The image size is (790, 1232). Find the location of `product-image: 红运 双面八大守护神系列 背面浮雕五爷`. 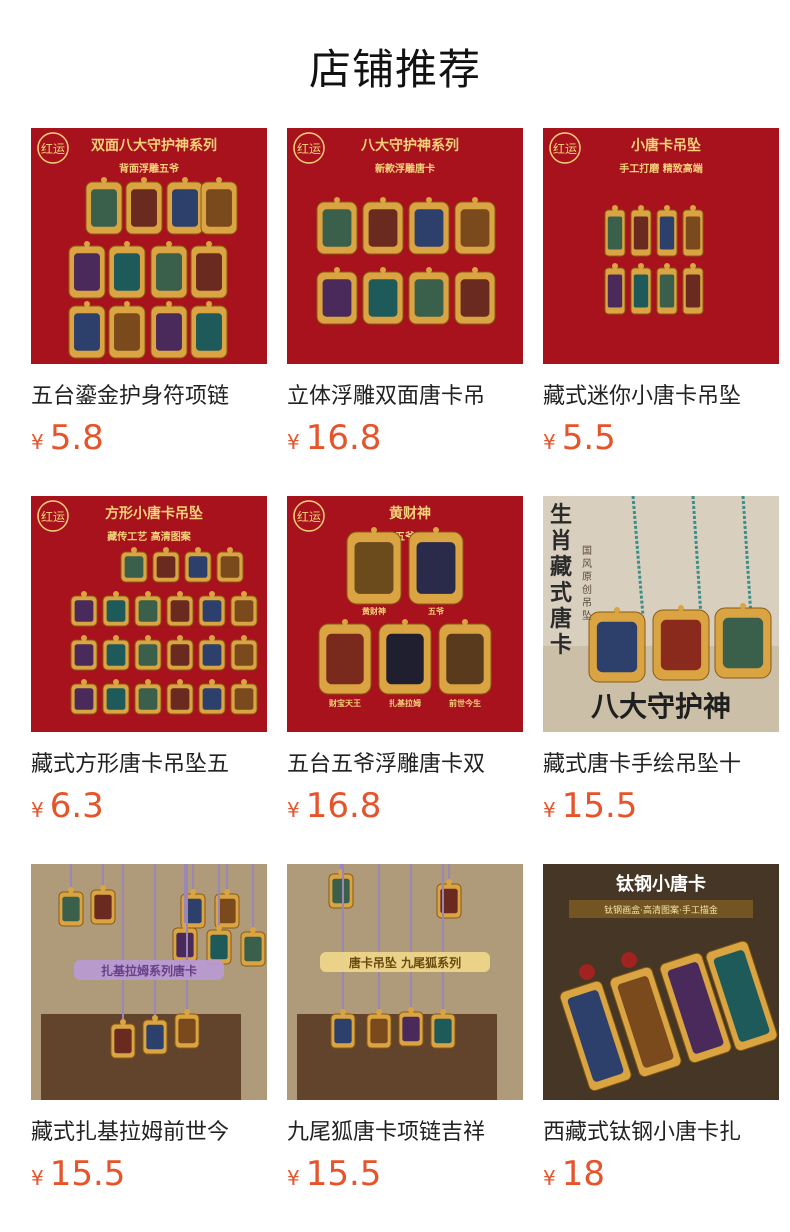

product-image: 红运 双面八大守护神系列 背面浮雕五爷 is located at coordinates (149, 246).